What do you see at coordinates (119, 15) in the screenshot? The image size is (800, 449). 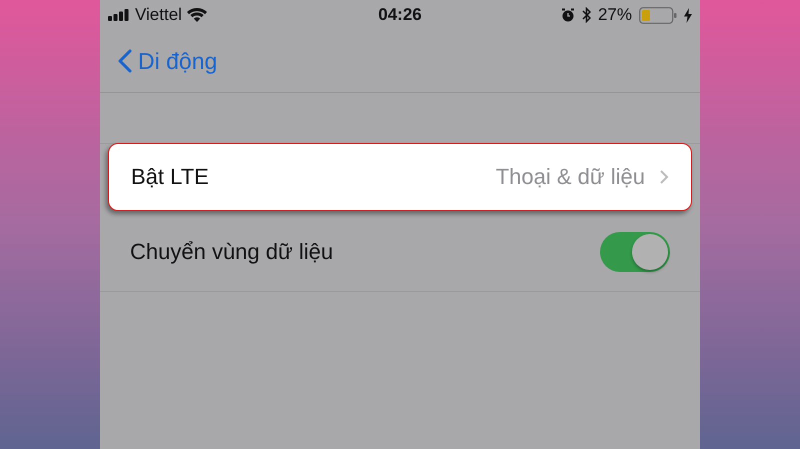 I see `signal-icon` at bounding box center [119, 15].